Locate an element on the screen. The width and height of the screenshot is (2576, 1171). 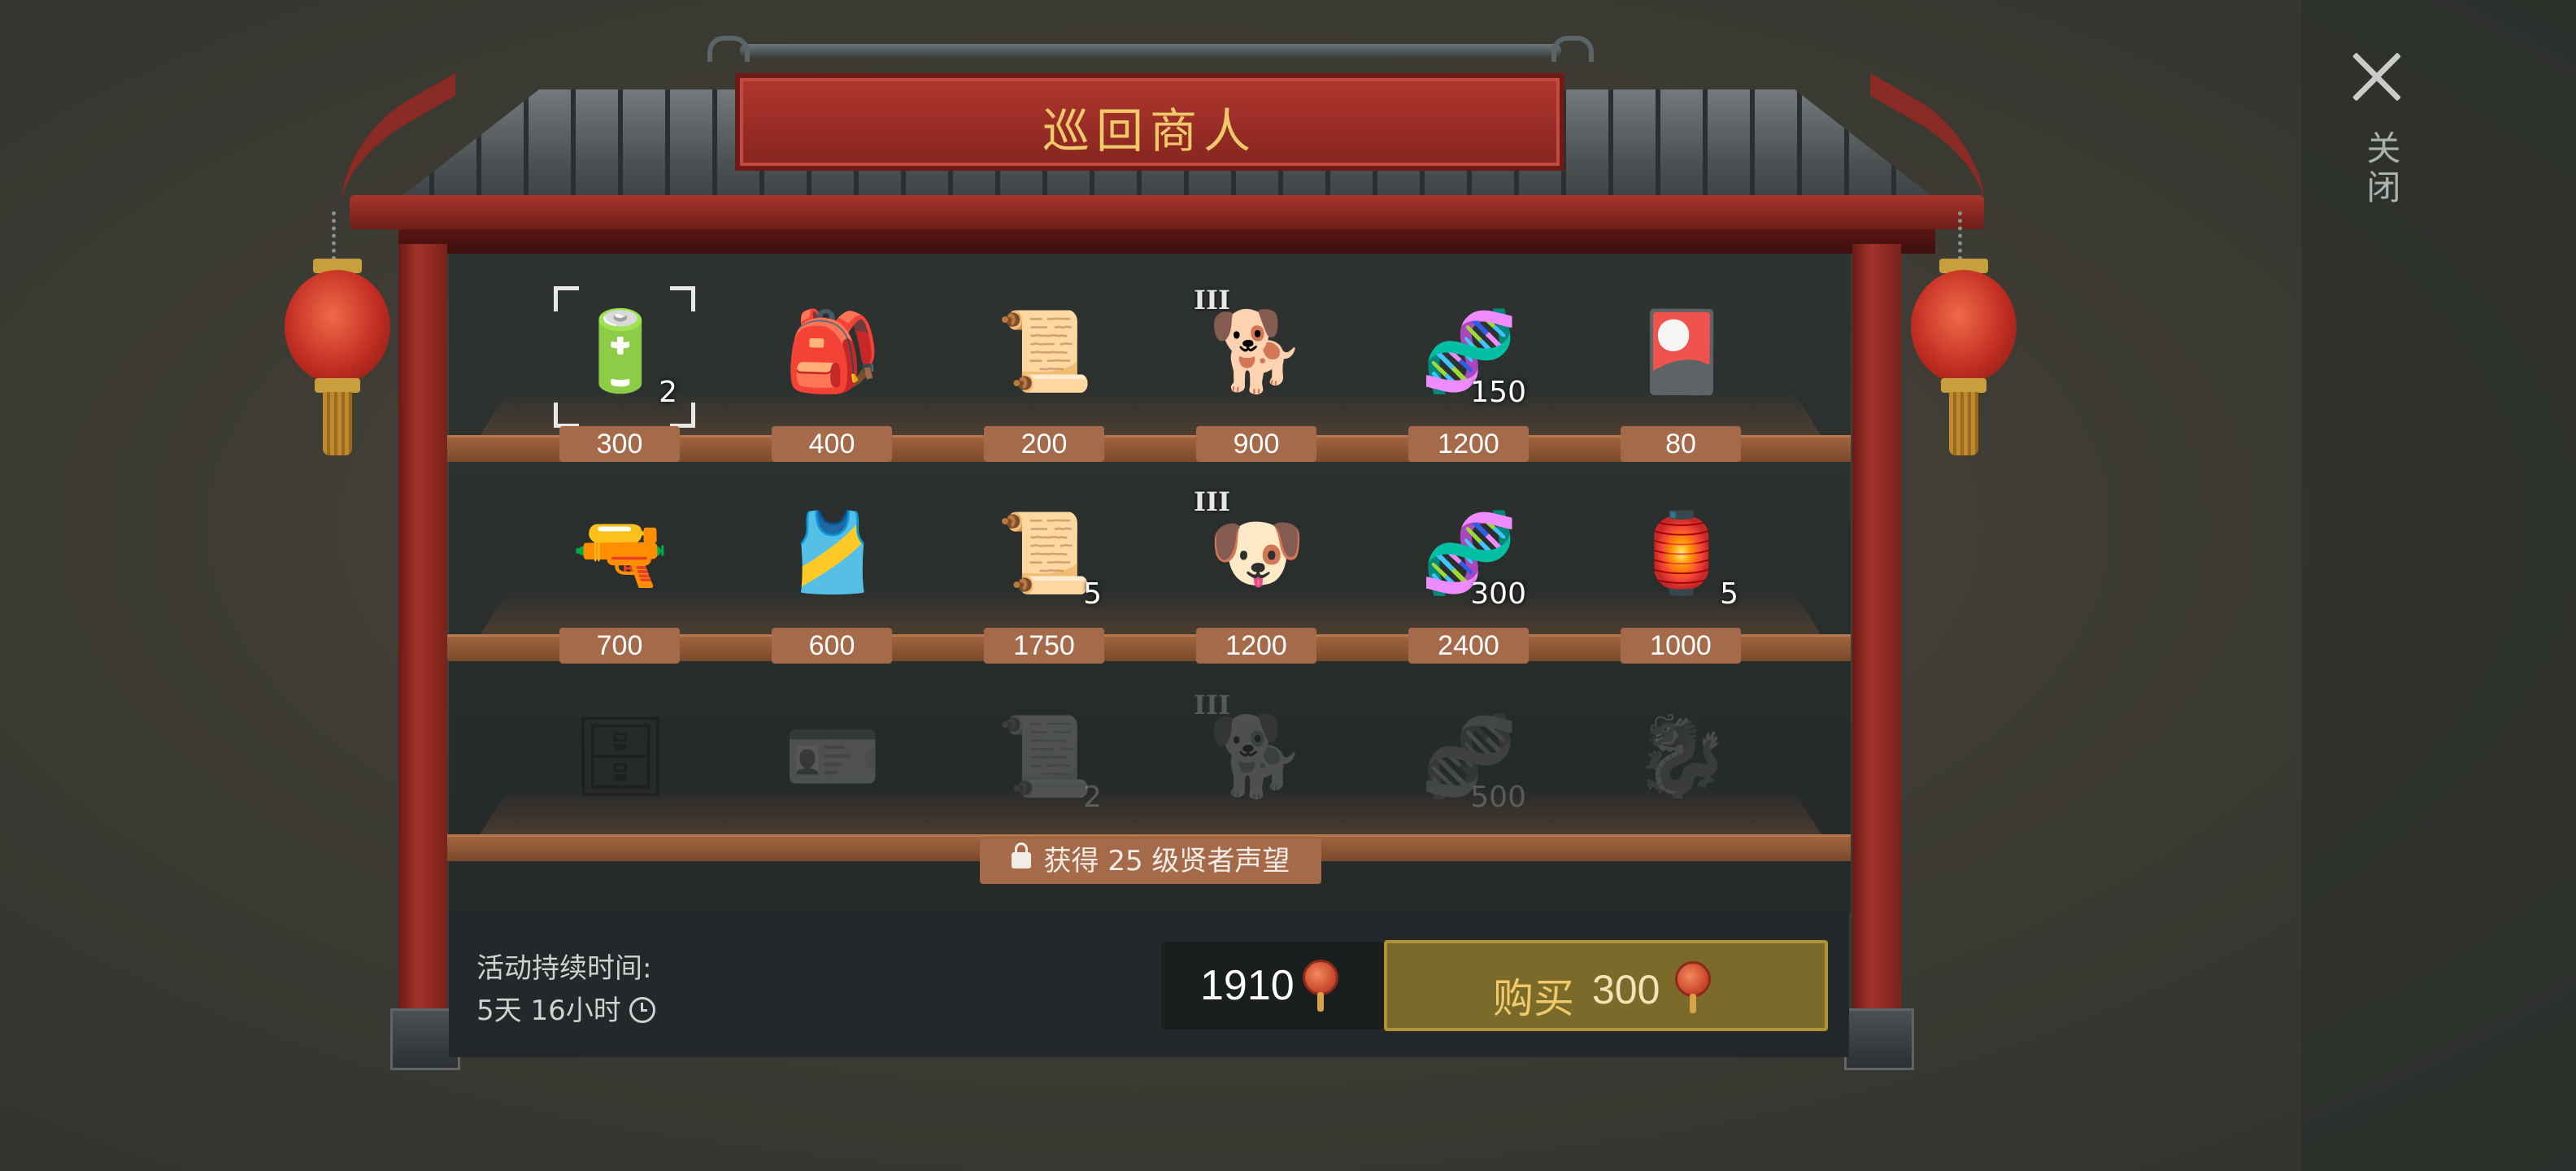
close-button: 关闭 is located at coordinates (2378, 131).